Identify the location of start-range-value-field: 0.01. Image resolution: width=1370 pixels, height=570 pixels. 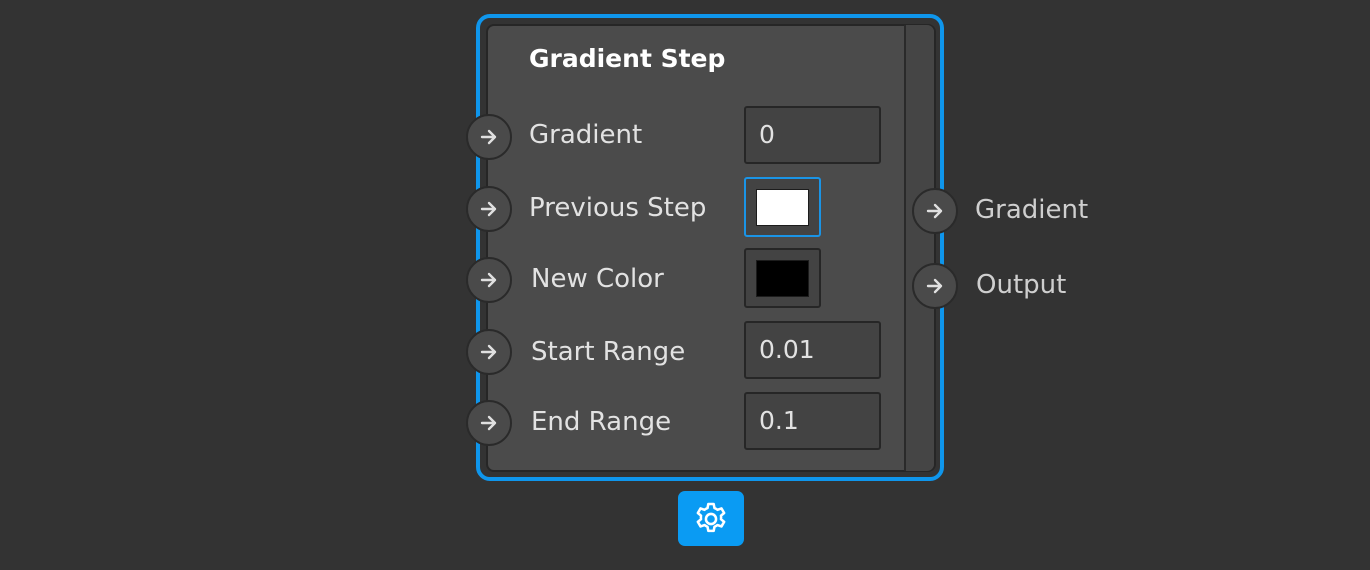
(812, 350).